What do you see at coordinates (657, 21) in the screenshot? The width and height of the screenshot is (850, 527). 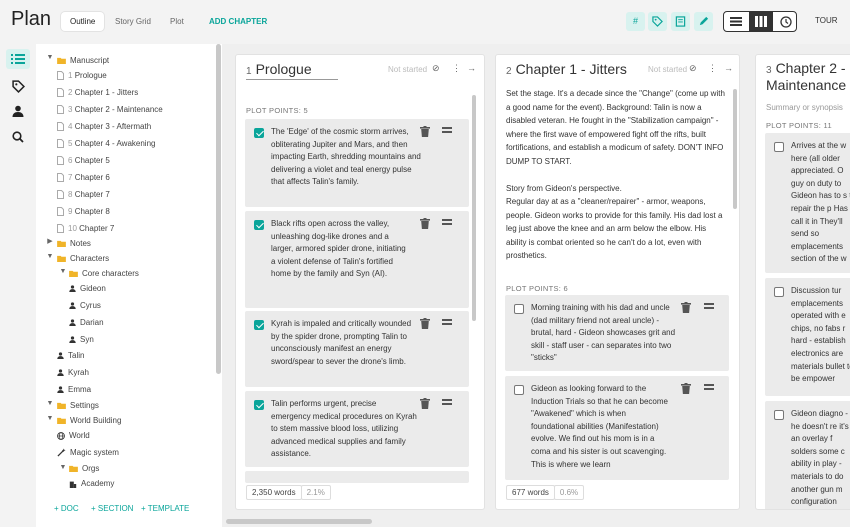 I see `tag-button` at bounding box center [657, 21].